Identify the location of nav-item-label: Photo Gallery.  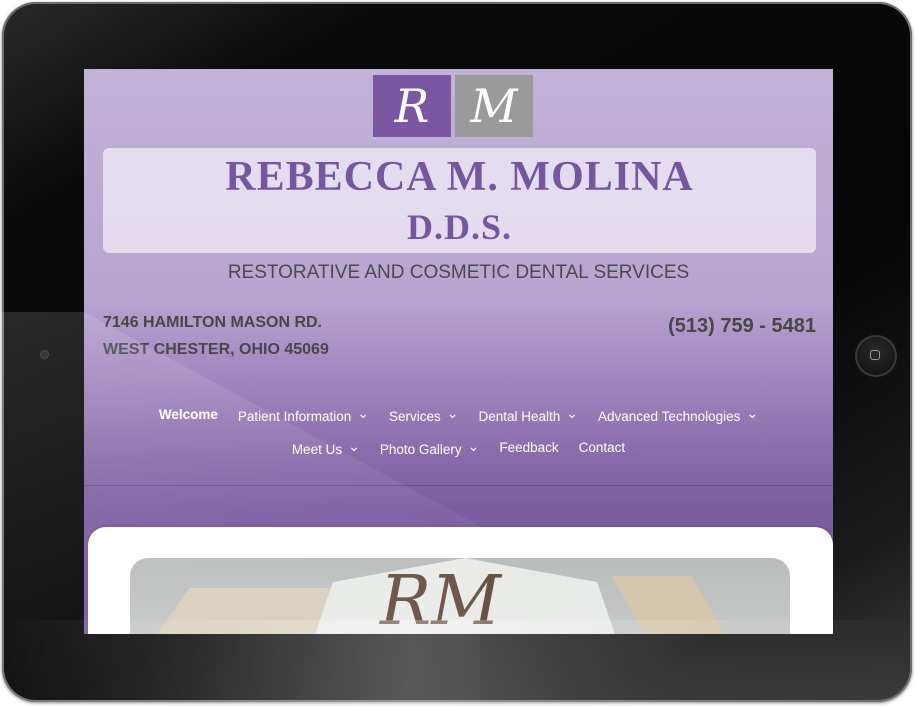
(420, 449).